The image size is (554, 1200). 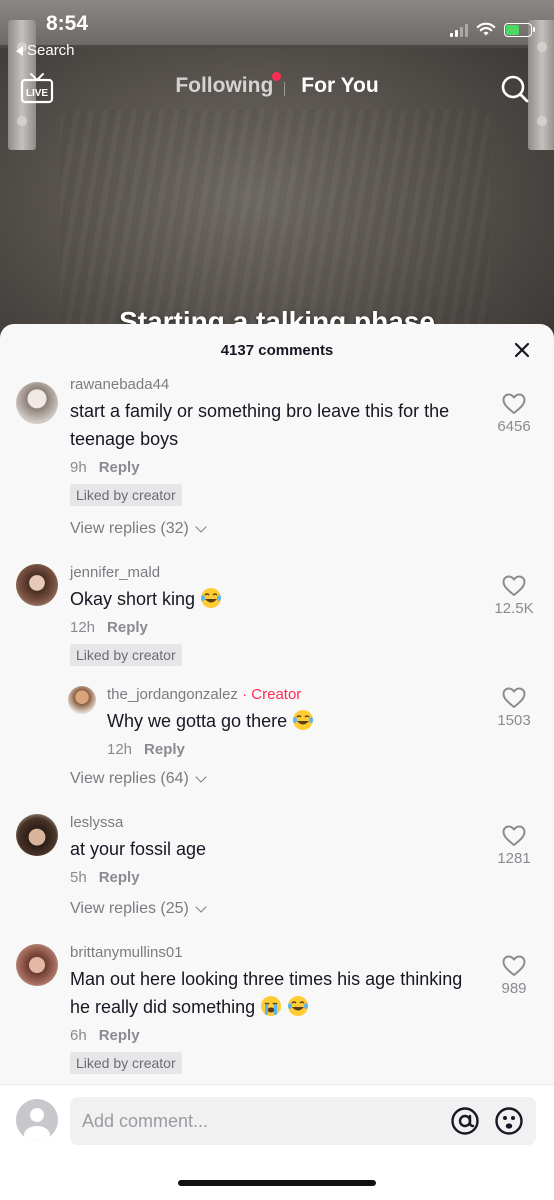 I want to click on like-control: 1281, so click(x=514, y=845).